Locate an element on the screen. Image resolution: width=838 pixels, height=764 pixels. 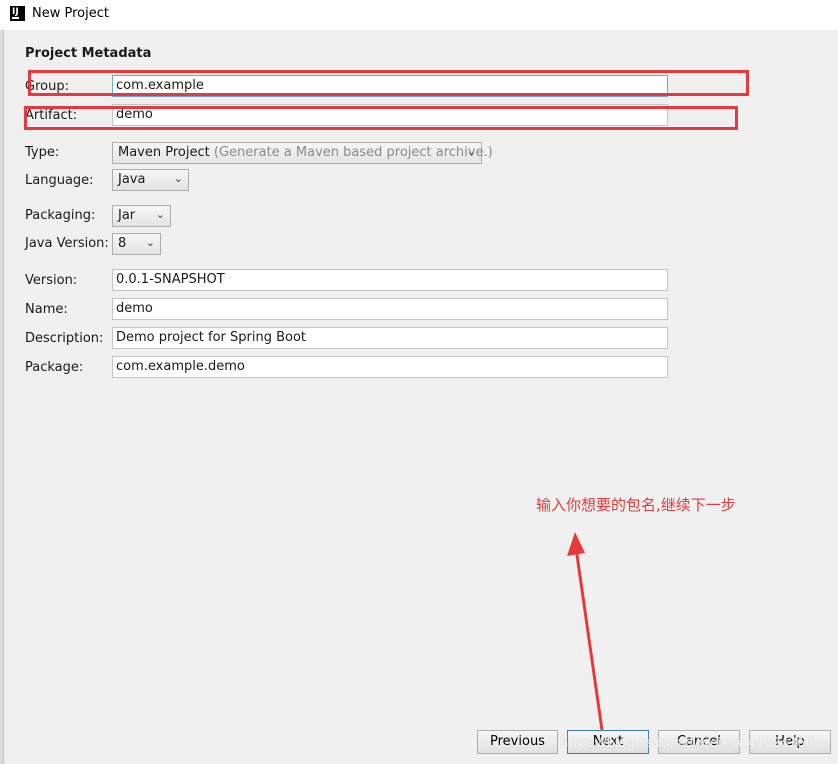
previous-button: Previous is located at coordinates (517, 742).